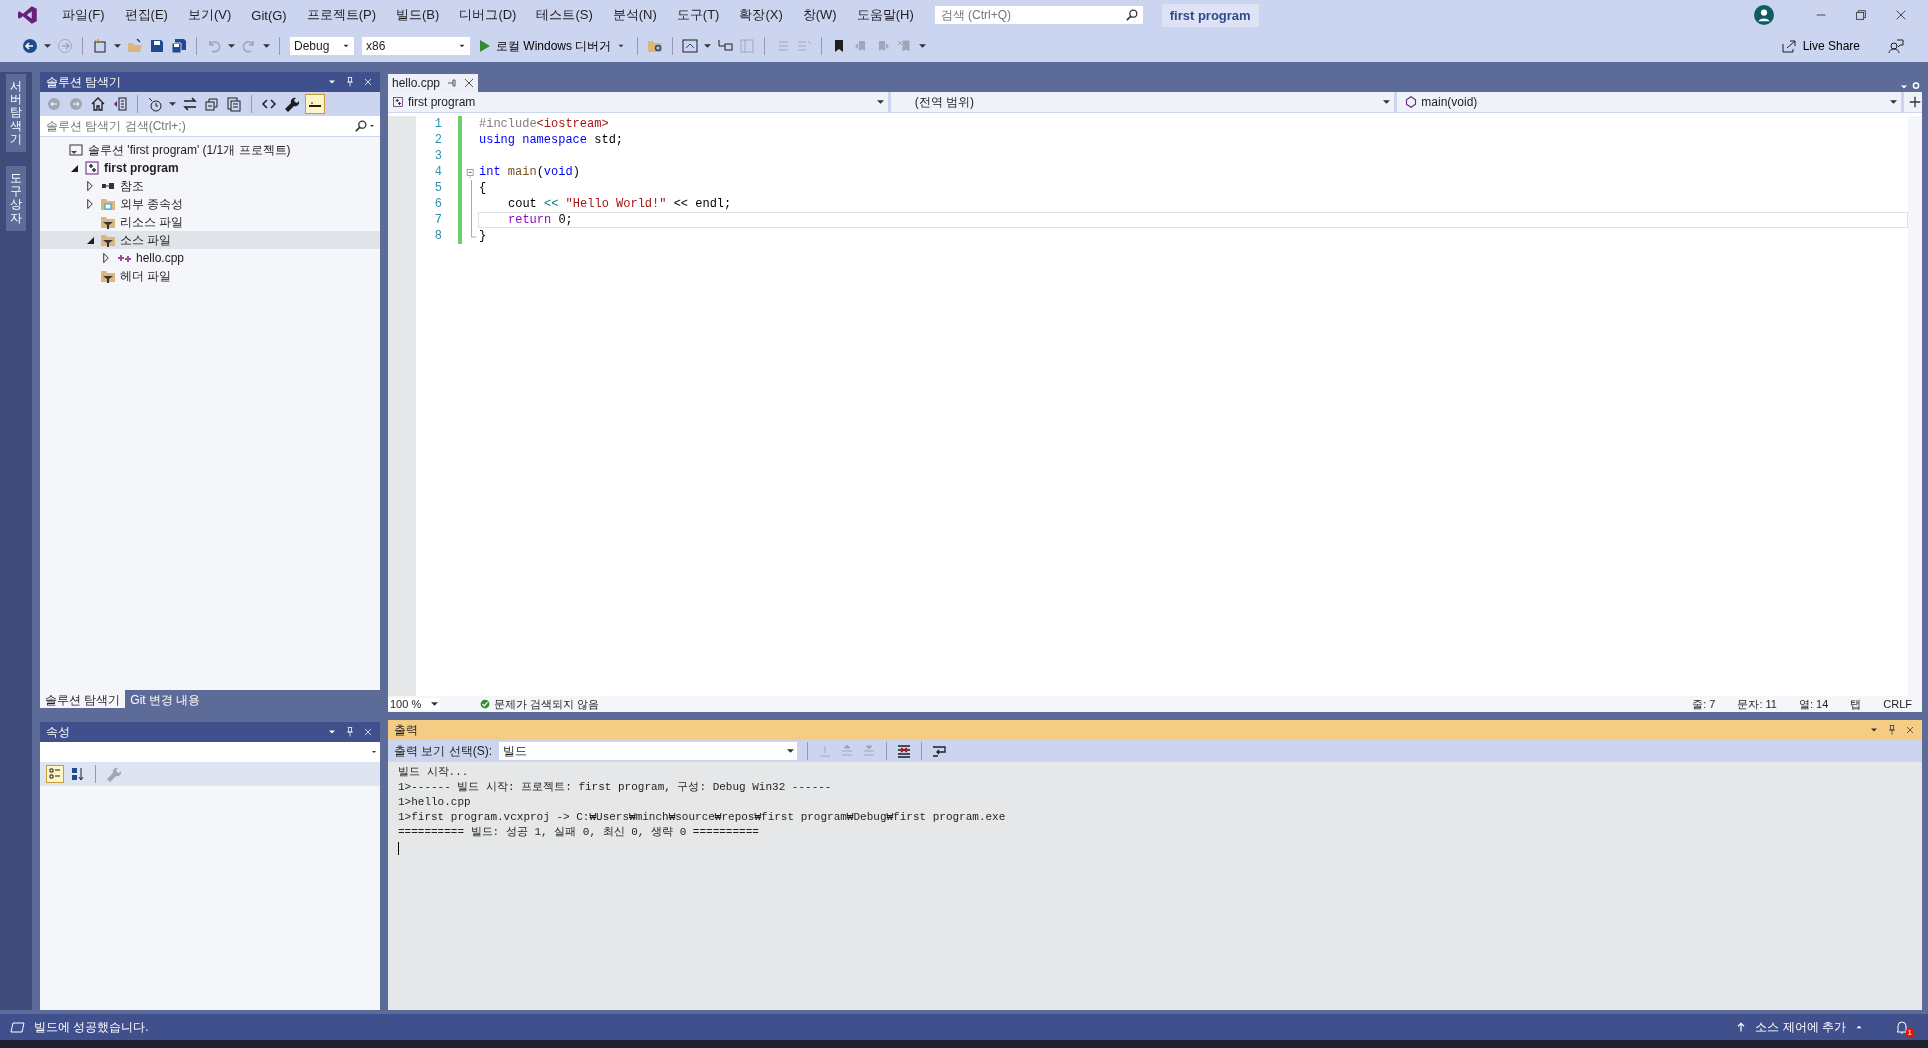 This screenshot has height=1048, width=1928. I want to click on search-box: 검색 (Ctrl+Q), so click(1038, 15).